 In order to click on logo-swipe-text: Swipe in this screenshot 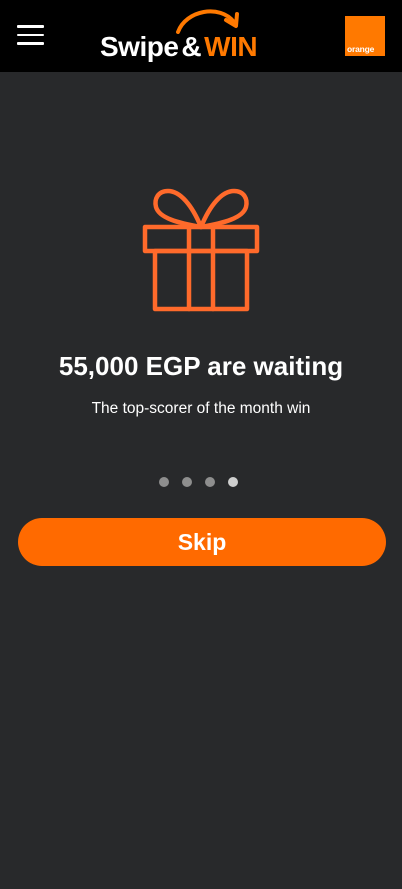, I will do `click(139, 46)`.